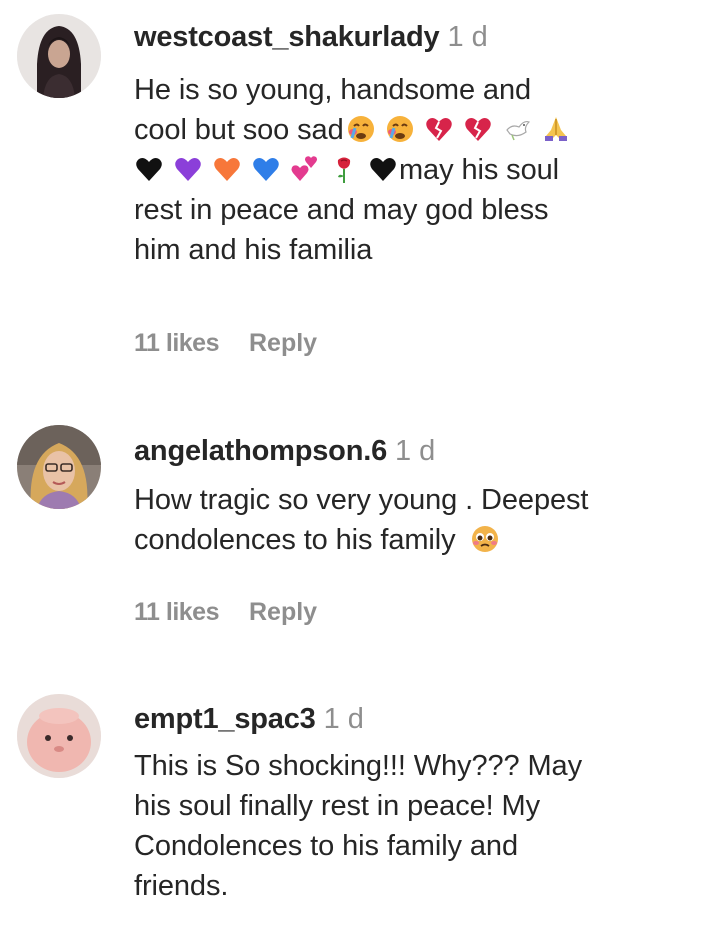 The width and height of the screenshot is (720, 942). Describe the element at coordinates (341, 210) in the screenshot. I see `comment-line: rest in peace and may god bless` at that location.